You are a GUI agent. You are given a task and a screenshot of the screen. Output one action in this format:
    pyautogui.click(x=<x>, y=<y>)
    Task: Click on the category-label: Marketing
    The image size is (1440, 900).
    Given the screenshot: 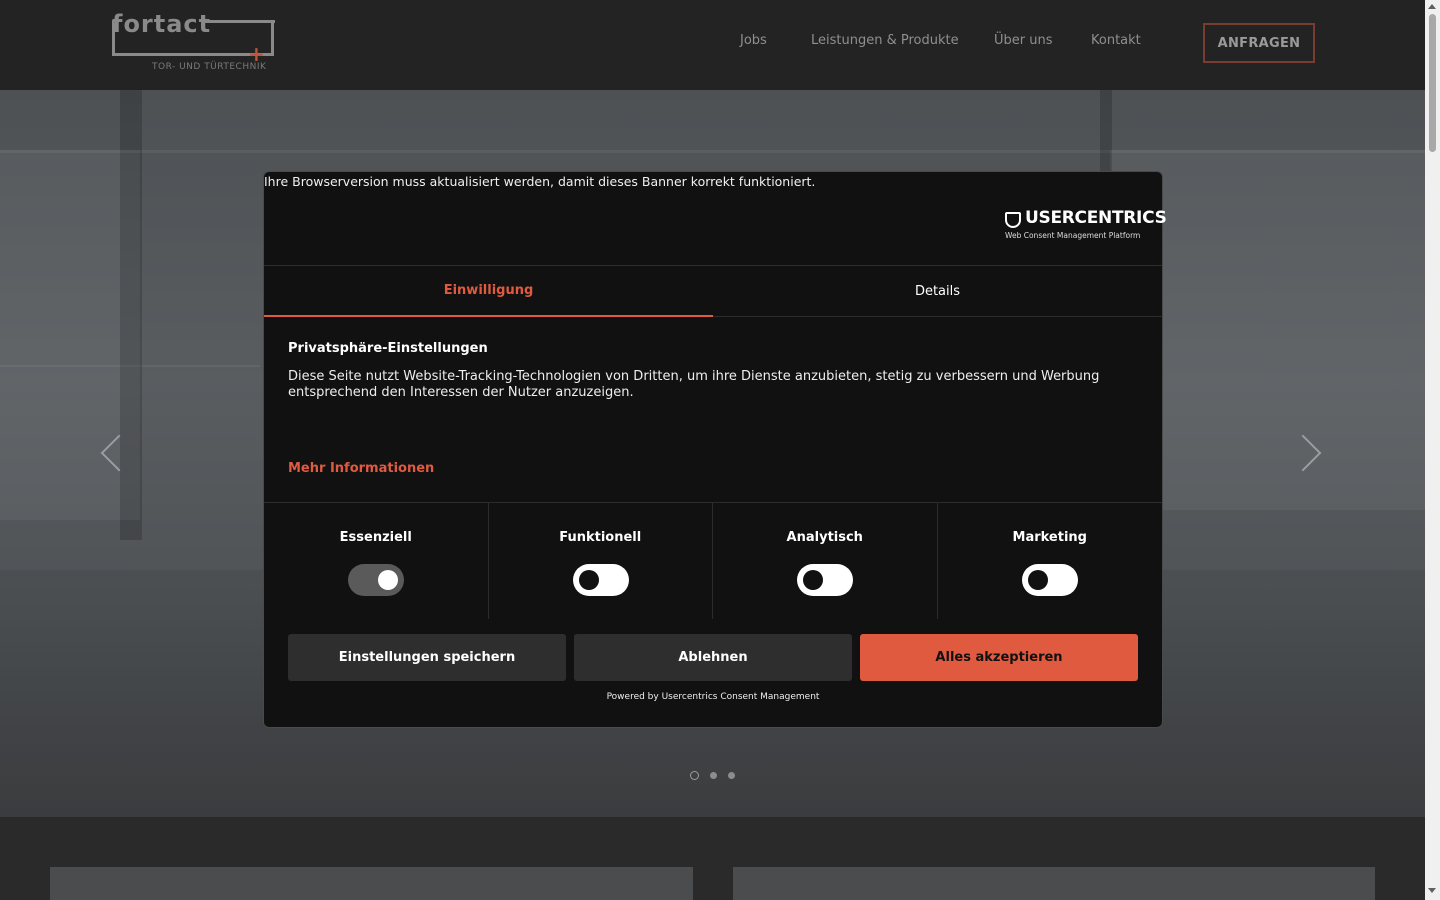 What is the action you would take?
    pyautogui.click(x=1049, y=537)
    